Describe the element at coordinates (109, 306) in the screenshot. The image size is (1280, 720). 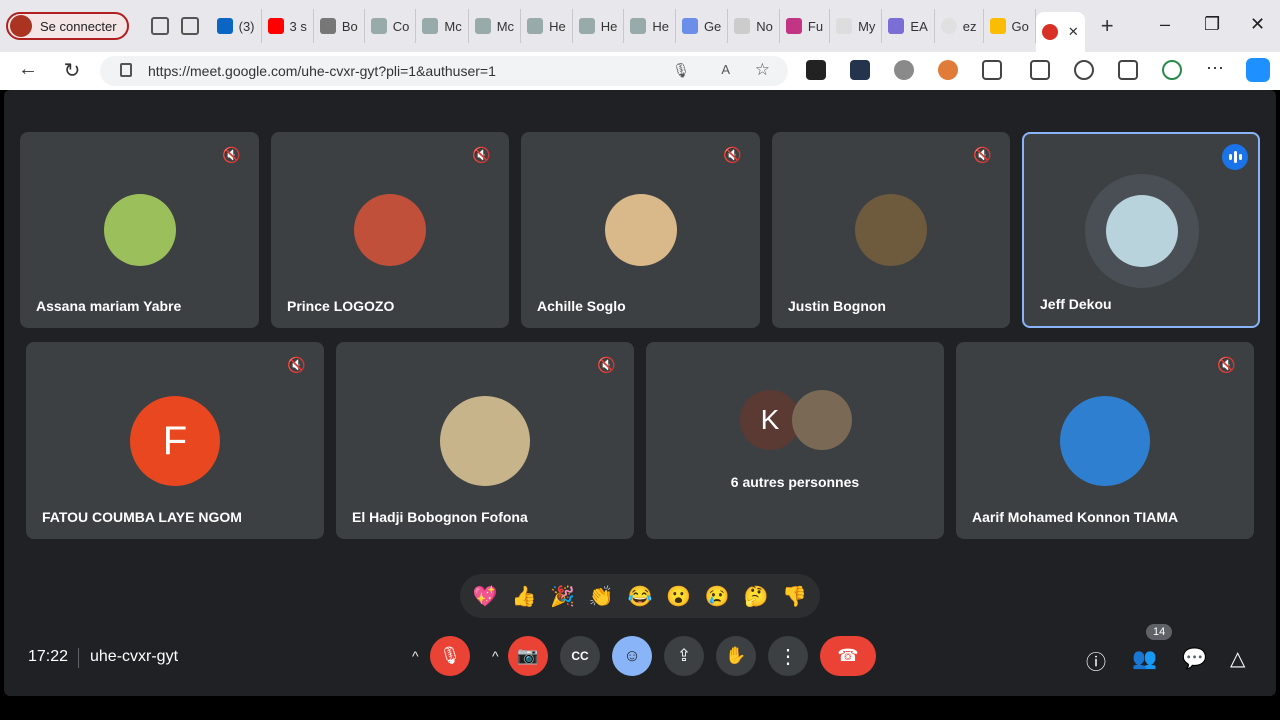
I see `participant-name: Assana mariam Yabre` at that location.